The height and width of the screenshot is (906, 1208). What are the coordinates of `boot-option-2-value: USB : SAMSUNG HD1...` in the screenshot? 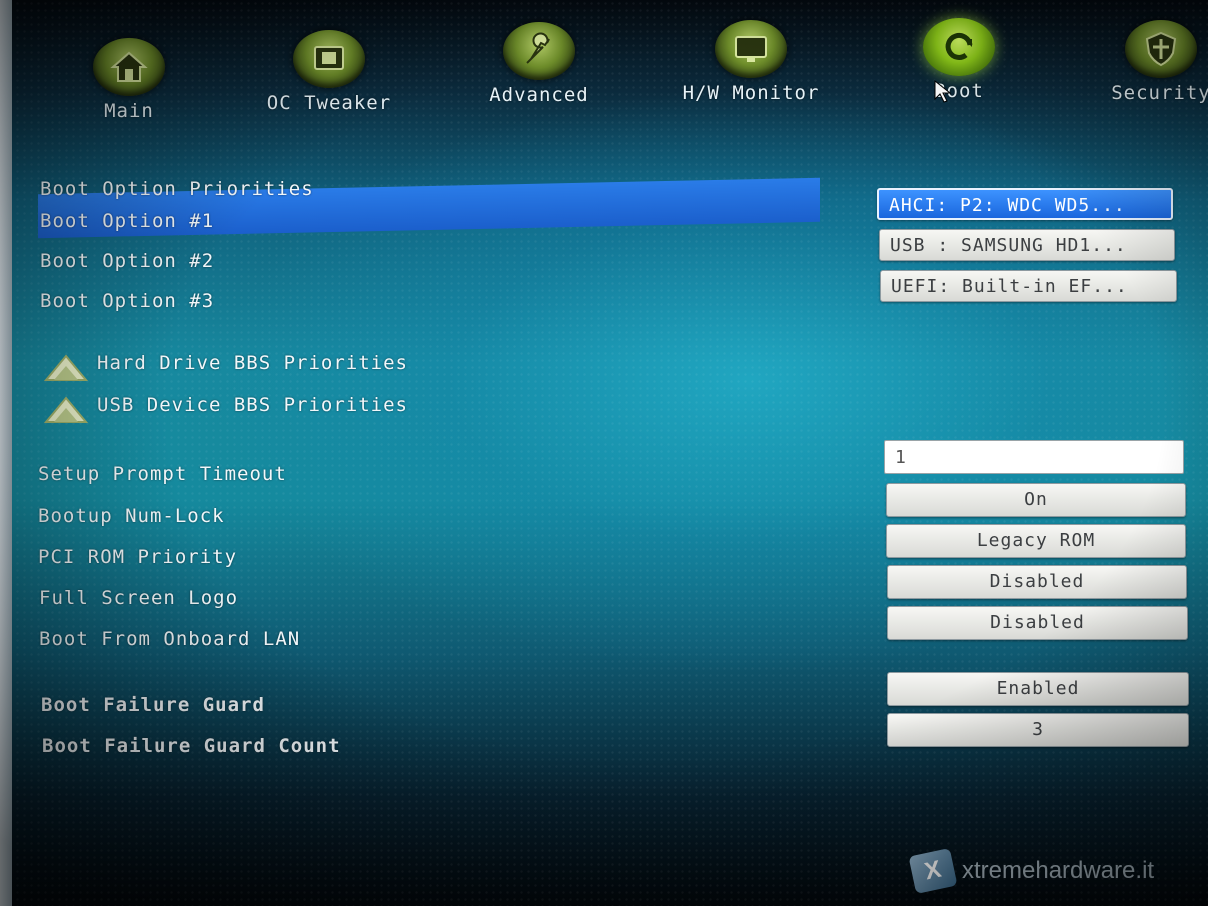 It's located at (1027, 245).